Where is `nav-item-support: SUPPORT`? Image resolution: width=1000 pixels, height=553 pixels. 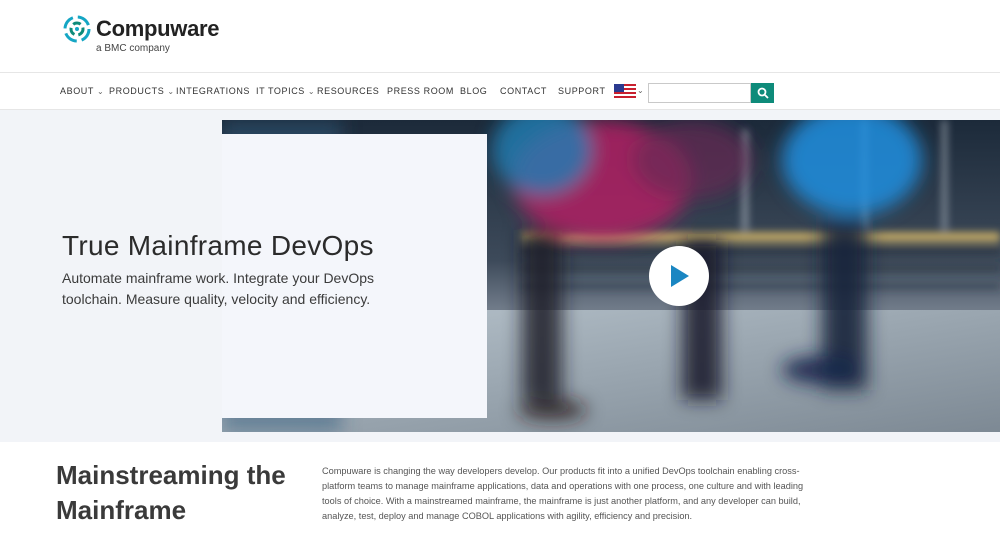
nav-item-support: SUPPORT is located at coordinates (582, 91).